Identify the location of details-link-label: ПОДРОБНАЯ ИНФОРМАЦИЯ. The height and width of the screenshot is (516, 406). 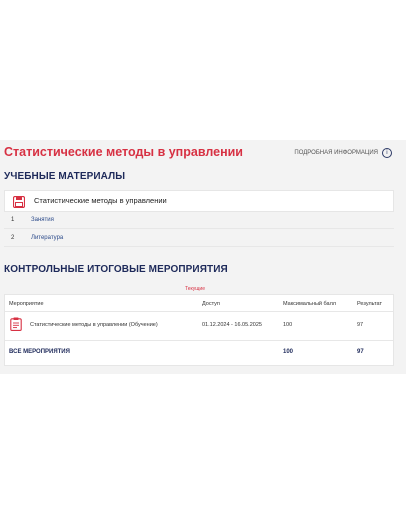
(336, 153).